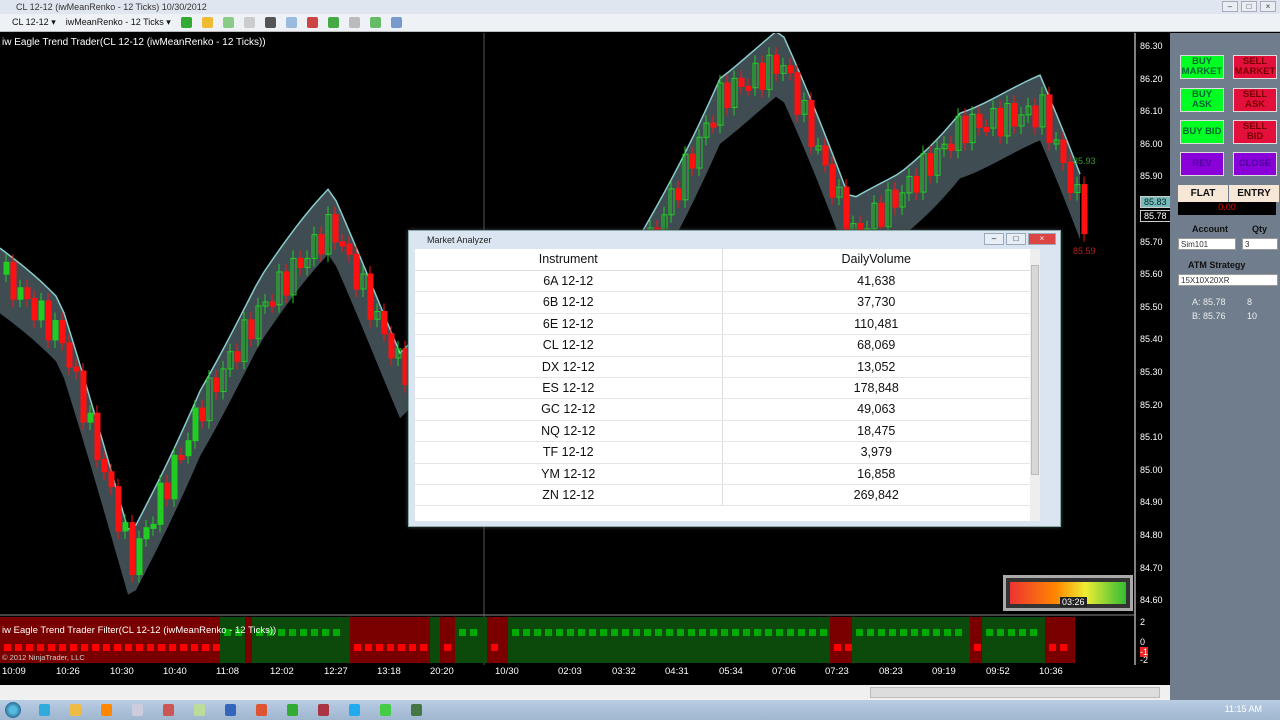 The width and height of the screenshot is (1280, 720). I want to click on time-tick: 10:40, so click(175, 671).